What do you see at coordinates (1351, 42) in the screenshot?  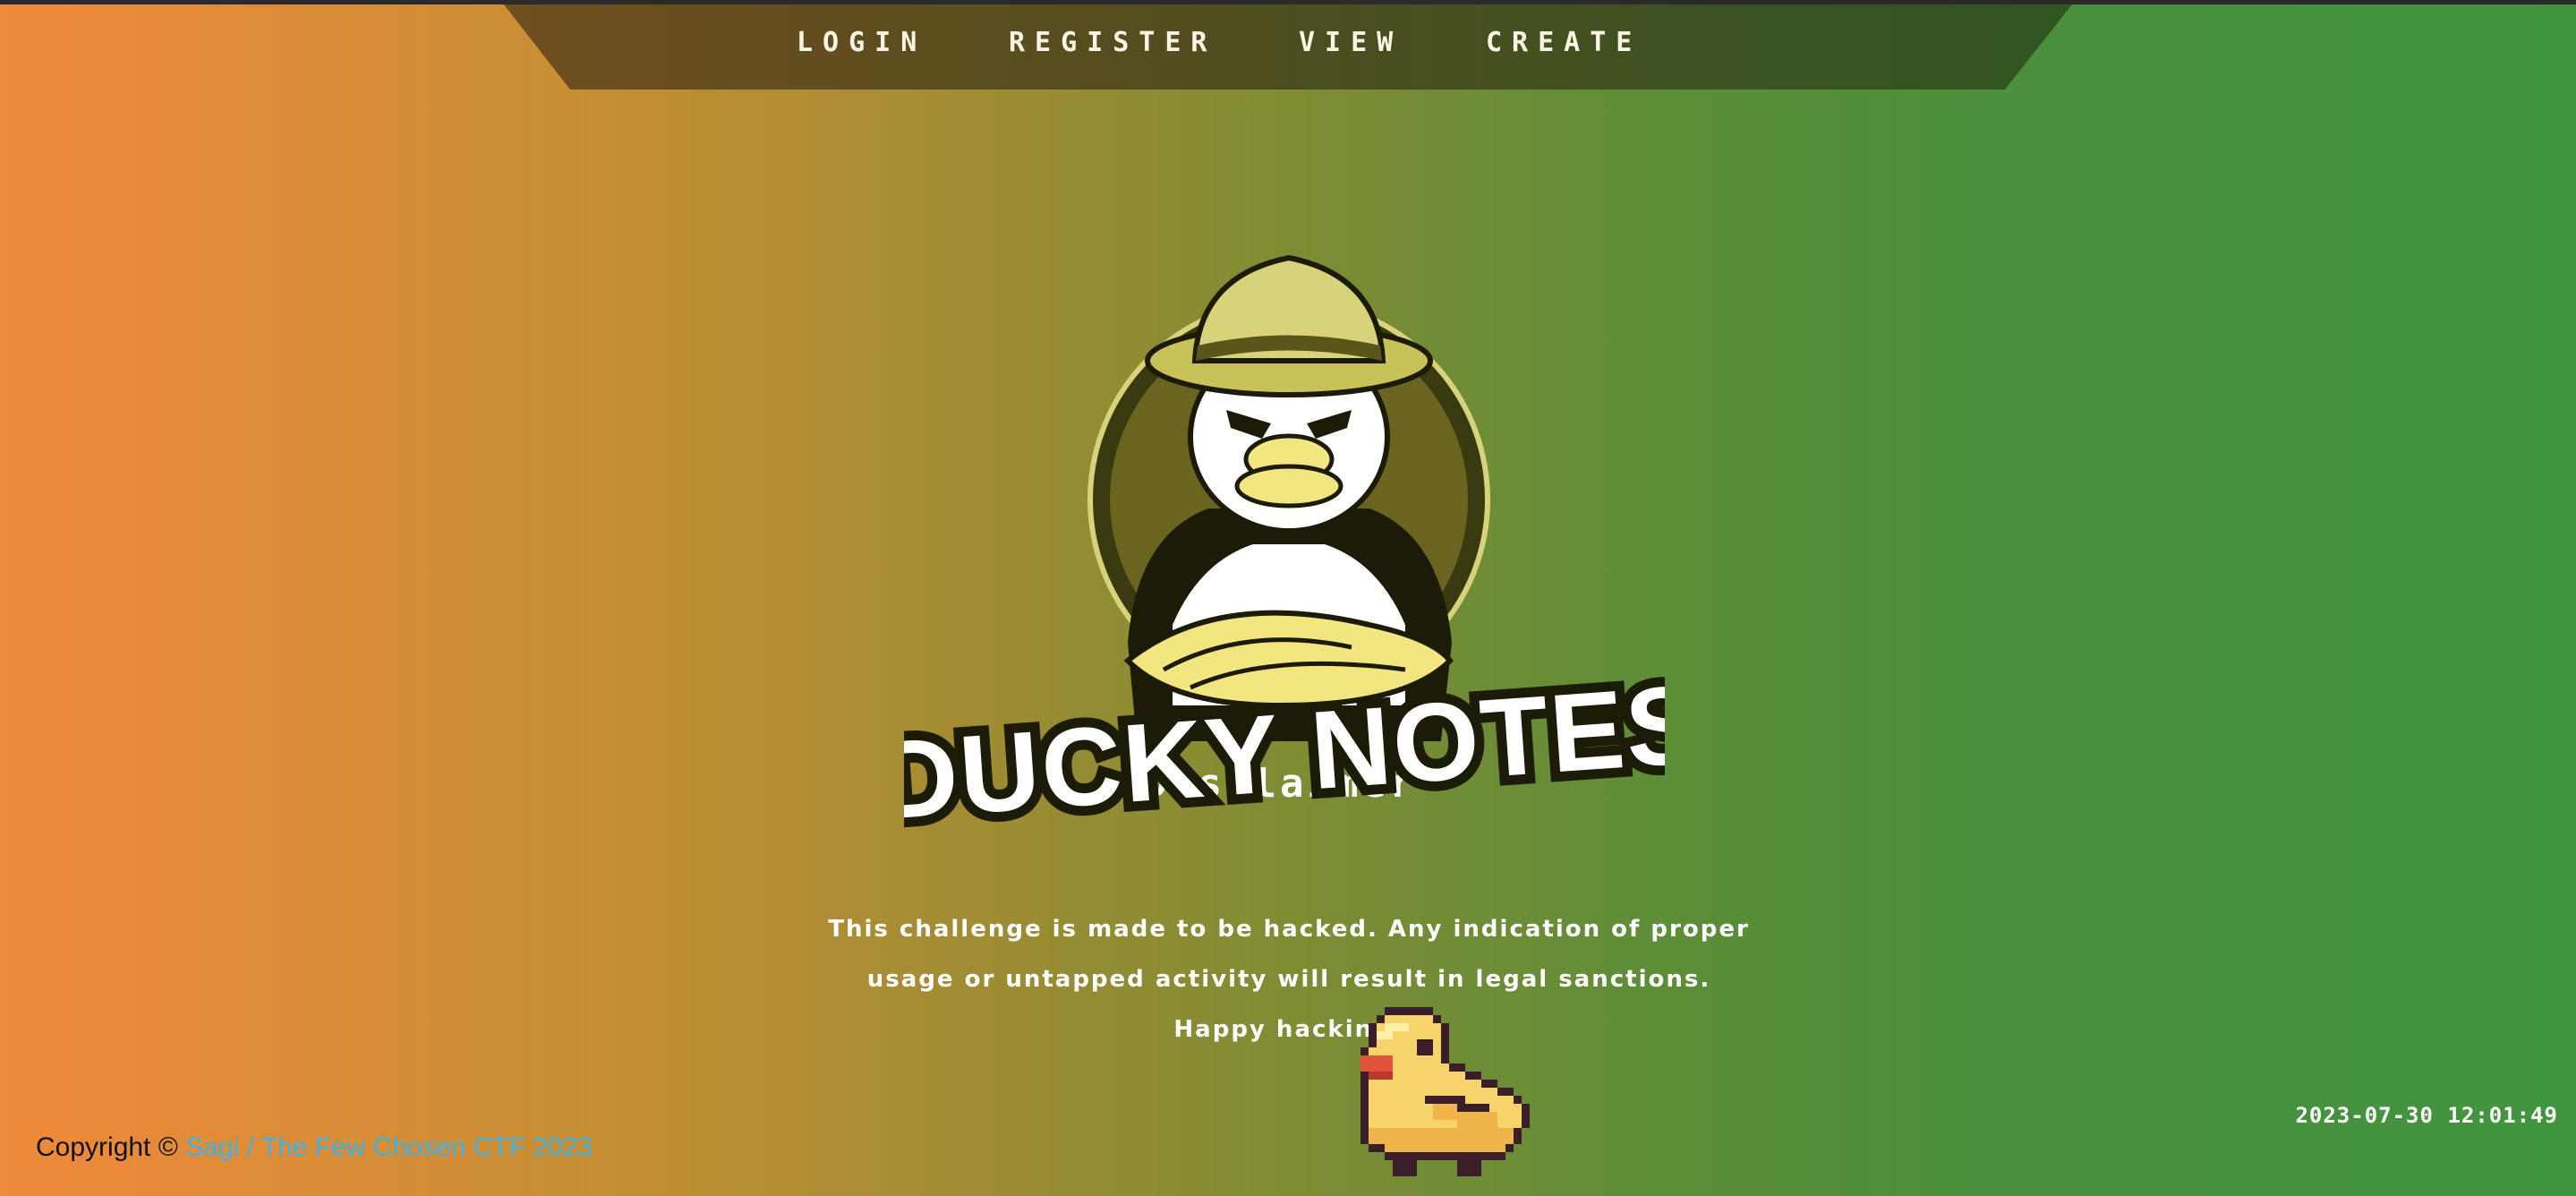 I see `nav-view-link: VIEW` at bounding box center [1351, 42].